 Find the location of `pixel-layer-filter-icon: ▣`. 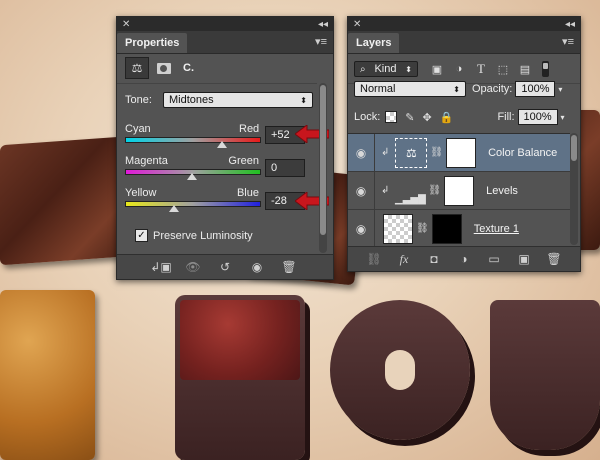

pixel-layer-filter-icon: ▣ is located at coordinates (437, 69).